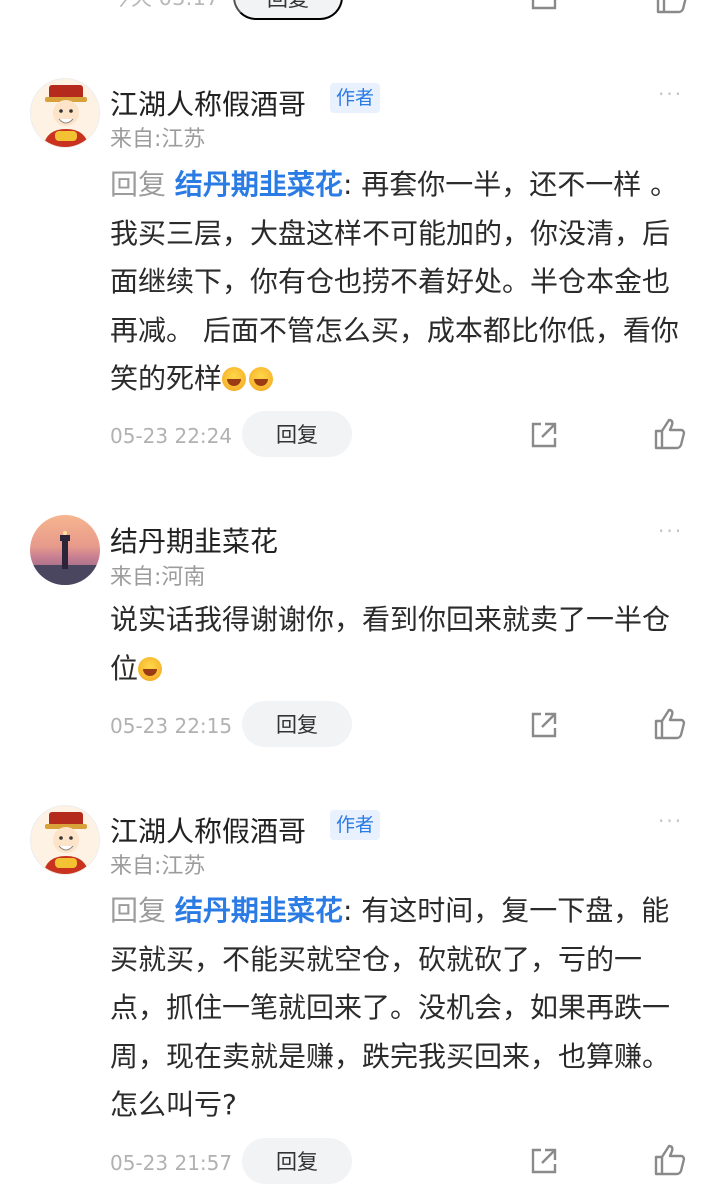  What do you see at coordinates (171, 436) in the screenshot?
I see `comment-date: 05-23 22:24` at bounding box center [171, 436].